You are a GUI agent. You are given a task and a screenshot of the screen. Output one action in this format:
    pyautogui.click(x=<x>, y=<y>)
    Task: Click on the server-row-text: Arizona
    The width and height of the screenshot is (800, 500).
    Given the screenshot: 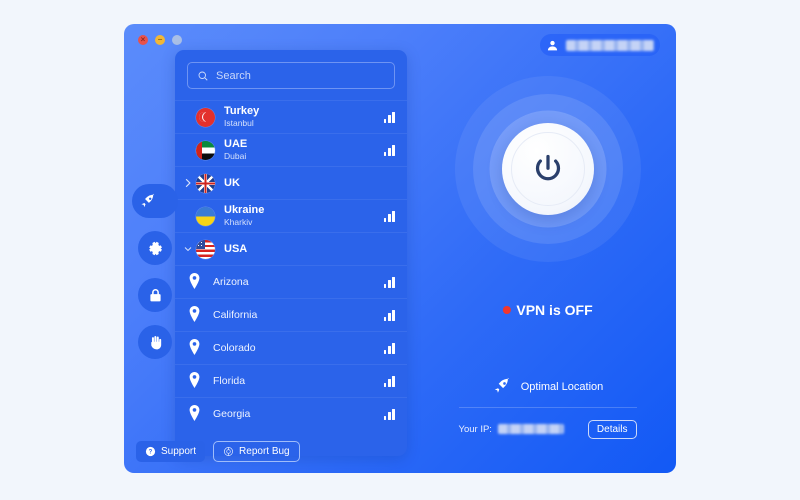 What is the action you would take?
    pyautogui.click(x=298, y=282)
    